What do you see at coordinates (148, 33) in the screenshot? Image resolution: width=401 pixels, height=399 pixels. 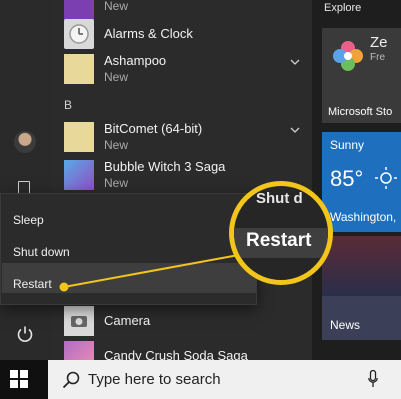 I see `app-name: Alarms & Clock` at bounding box center [148, 33].